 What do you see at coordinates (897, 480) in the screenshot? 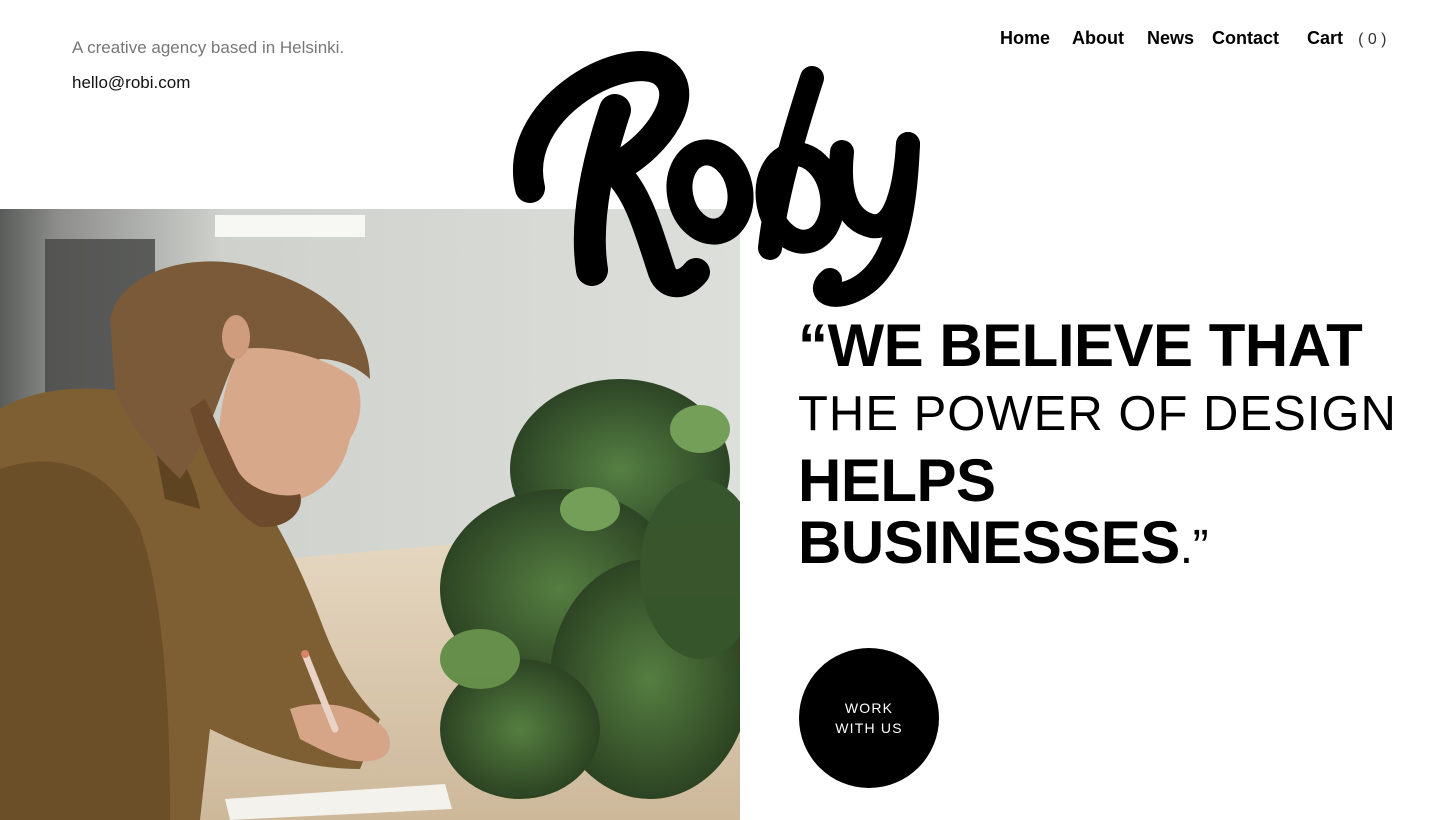
I see `quote-line-3: HELPS` at bounding box center [897, 480].